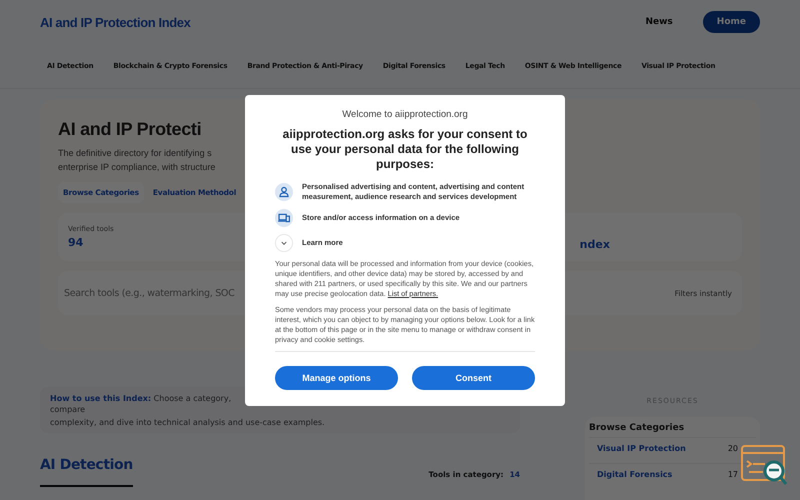 This screenshot has height=500, width=800. What do you see at coordinates (672, 474) in the screenshot?
I see `category-link: Digital Forensics 17` at bounding box center [672, 474].